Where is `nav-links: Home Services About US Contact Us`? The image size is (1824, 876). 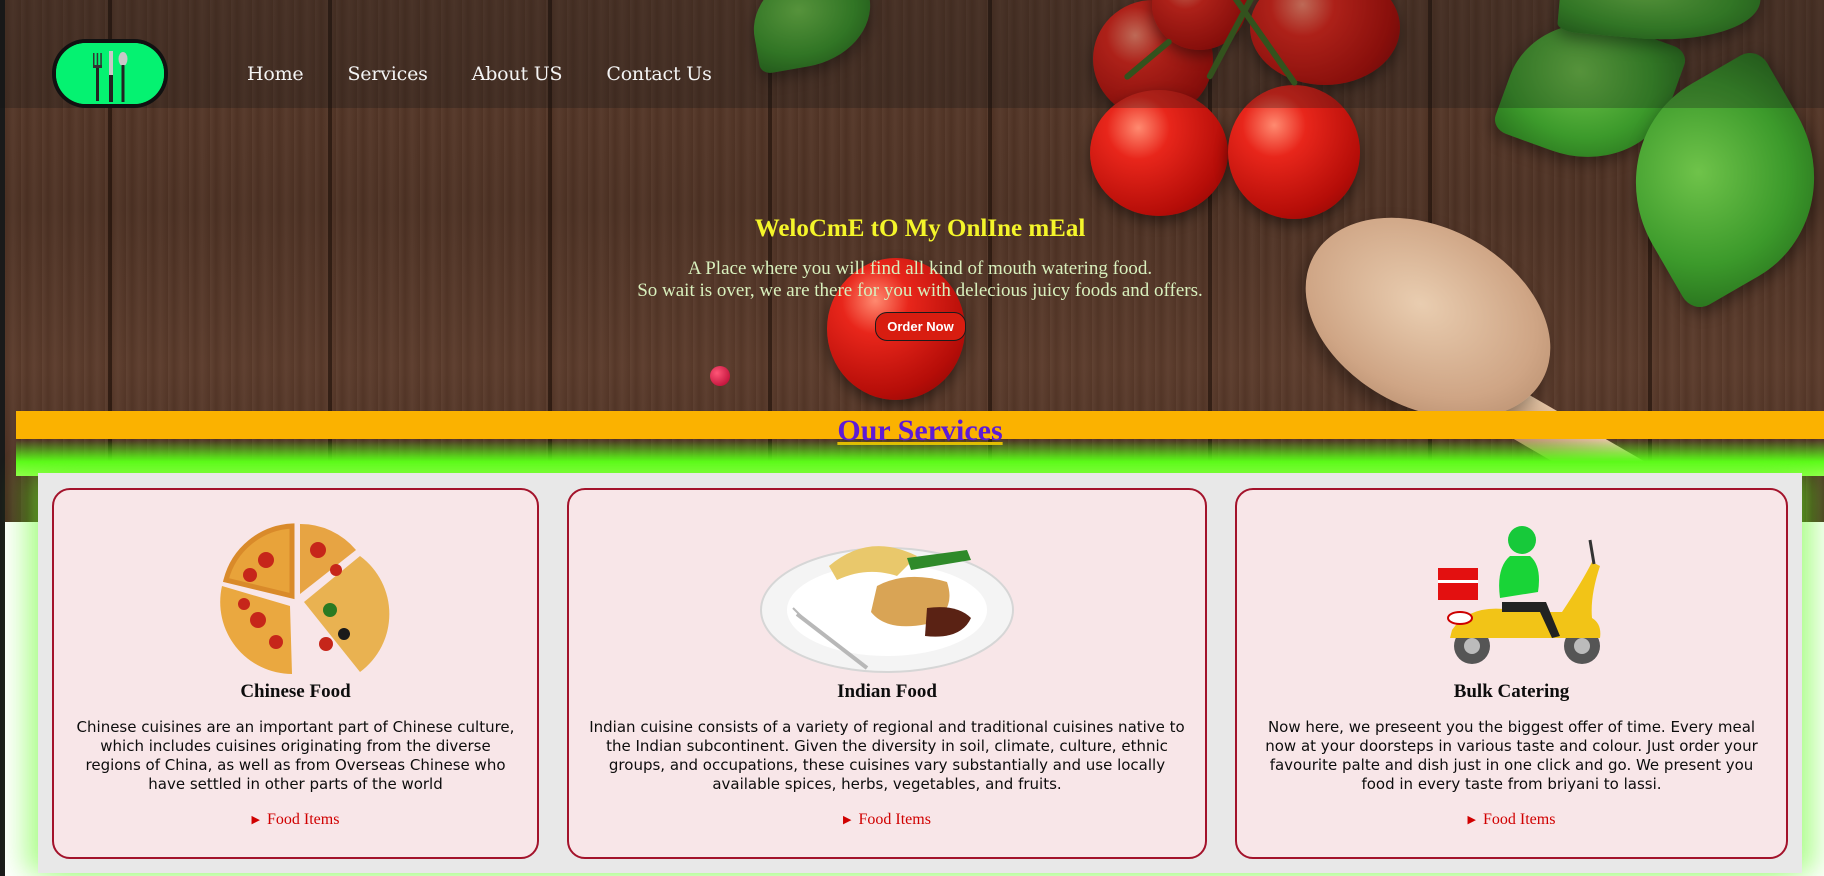
nav-links: Home Services About US Contact Us is located at coordinates (501, 74).